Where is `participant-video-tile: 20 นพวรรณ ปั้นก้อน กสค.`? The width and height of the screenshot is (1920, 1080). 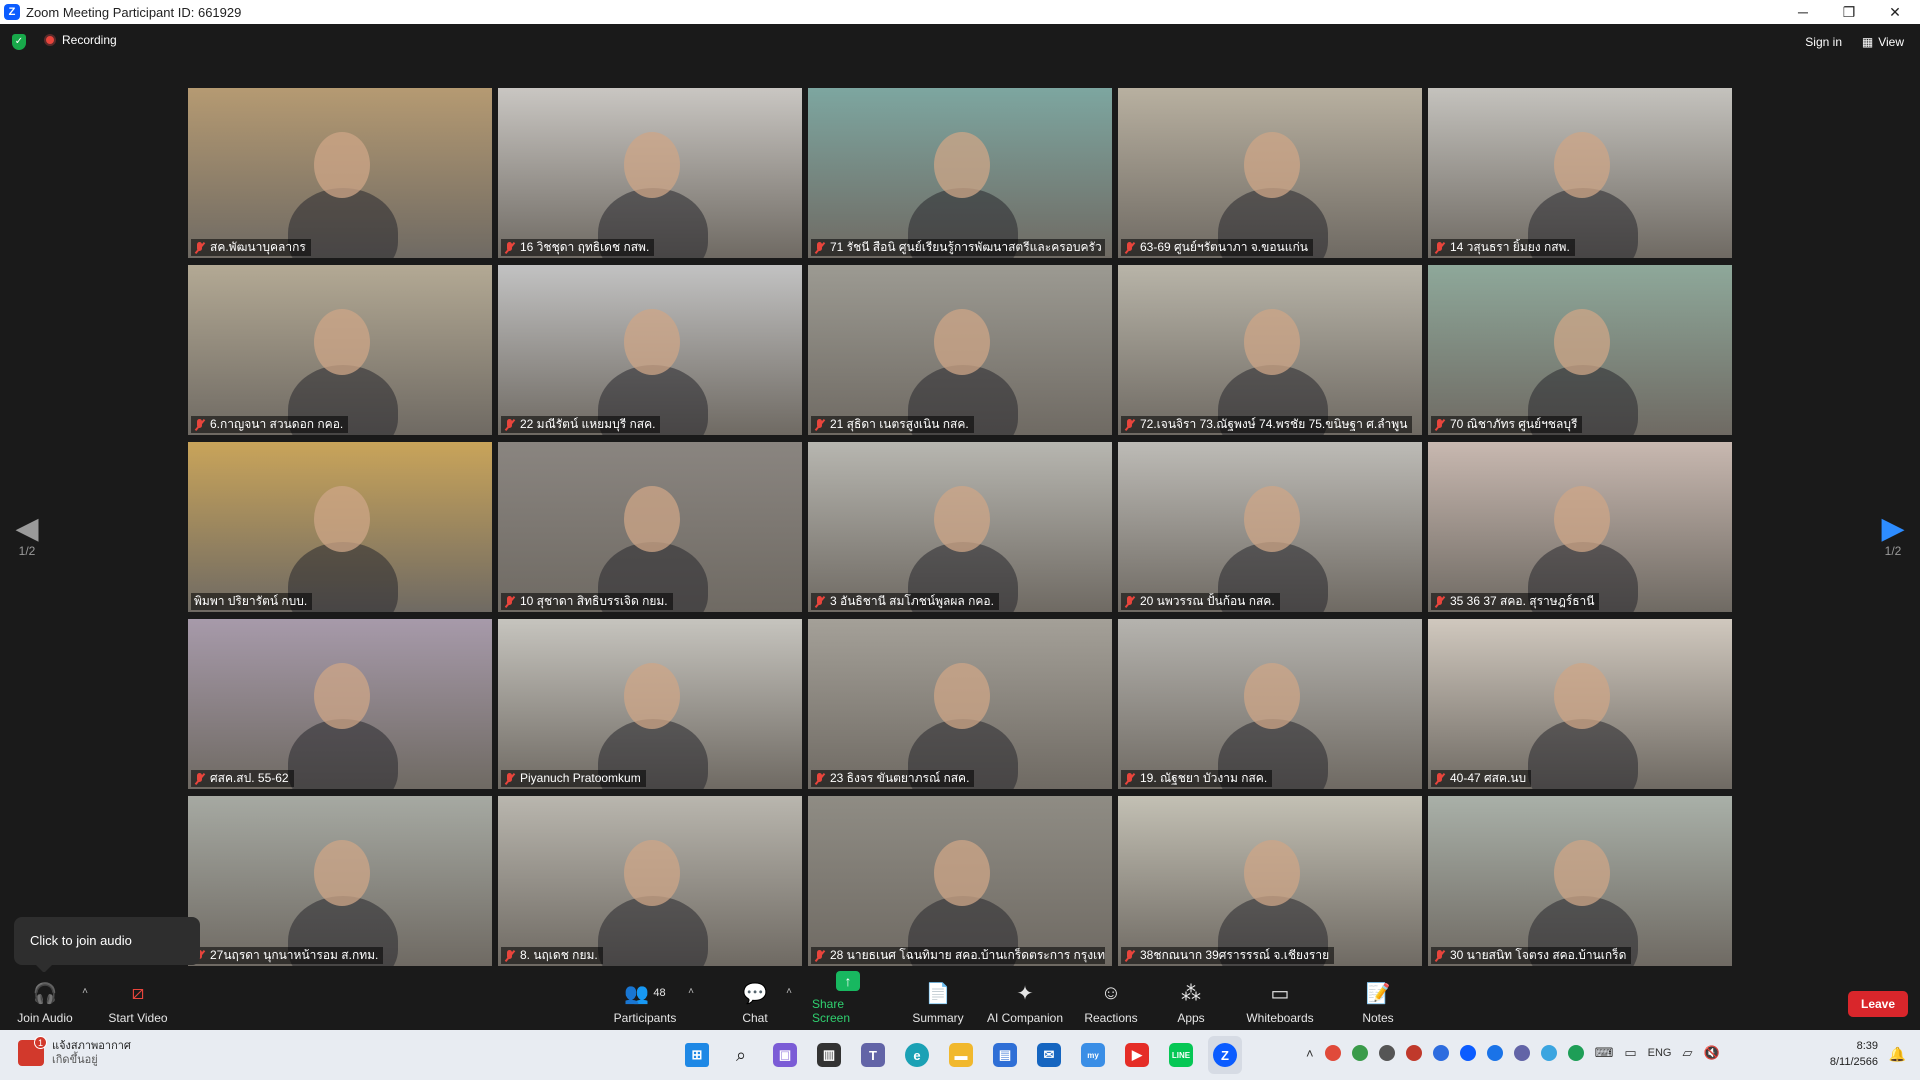
participant-video-tile: 20 นพวรรณ ปั้นก้อน กสค. is located at coordinates (1270, 527).